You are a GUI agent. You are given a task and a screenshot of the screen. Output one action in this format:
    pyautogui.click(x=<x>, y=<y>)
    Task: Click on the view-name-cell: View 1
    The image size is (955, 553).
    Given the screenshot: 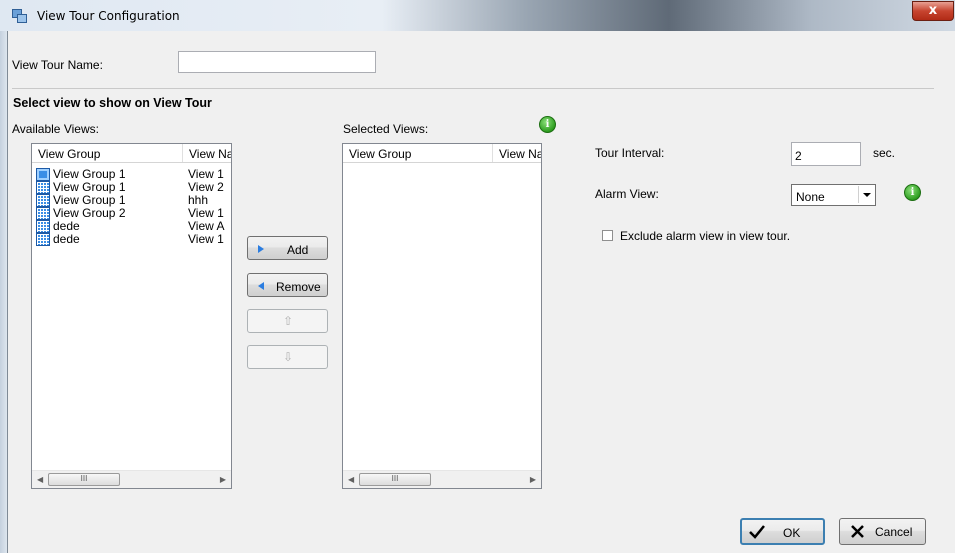 What is the action you would take?
    pyautogui.click(x=206, y=239)
    